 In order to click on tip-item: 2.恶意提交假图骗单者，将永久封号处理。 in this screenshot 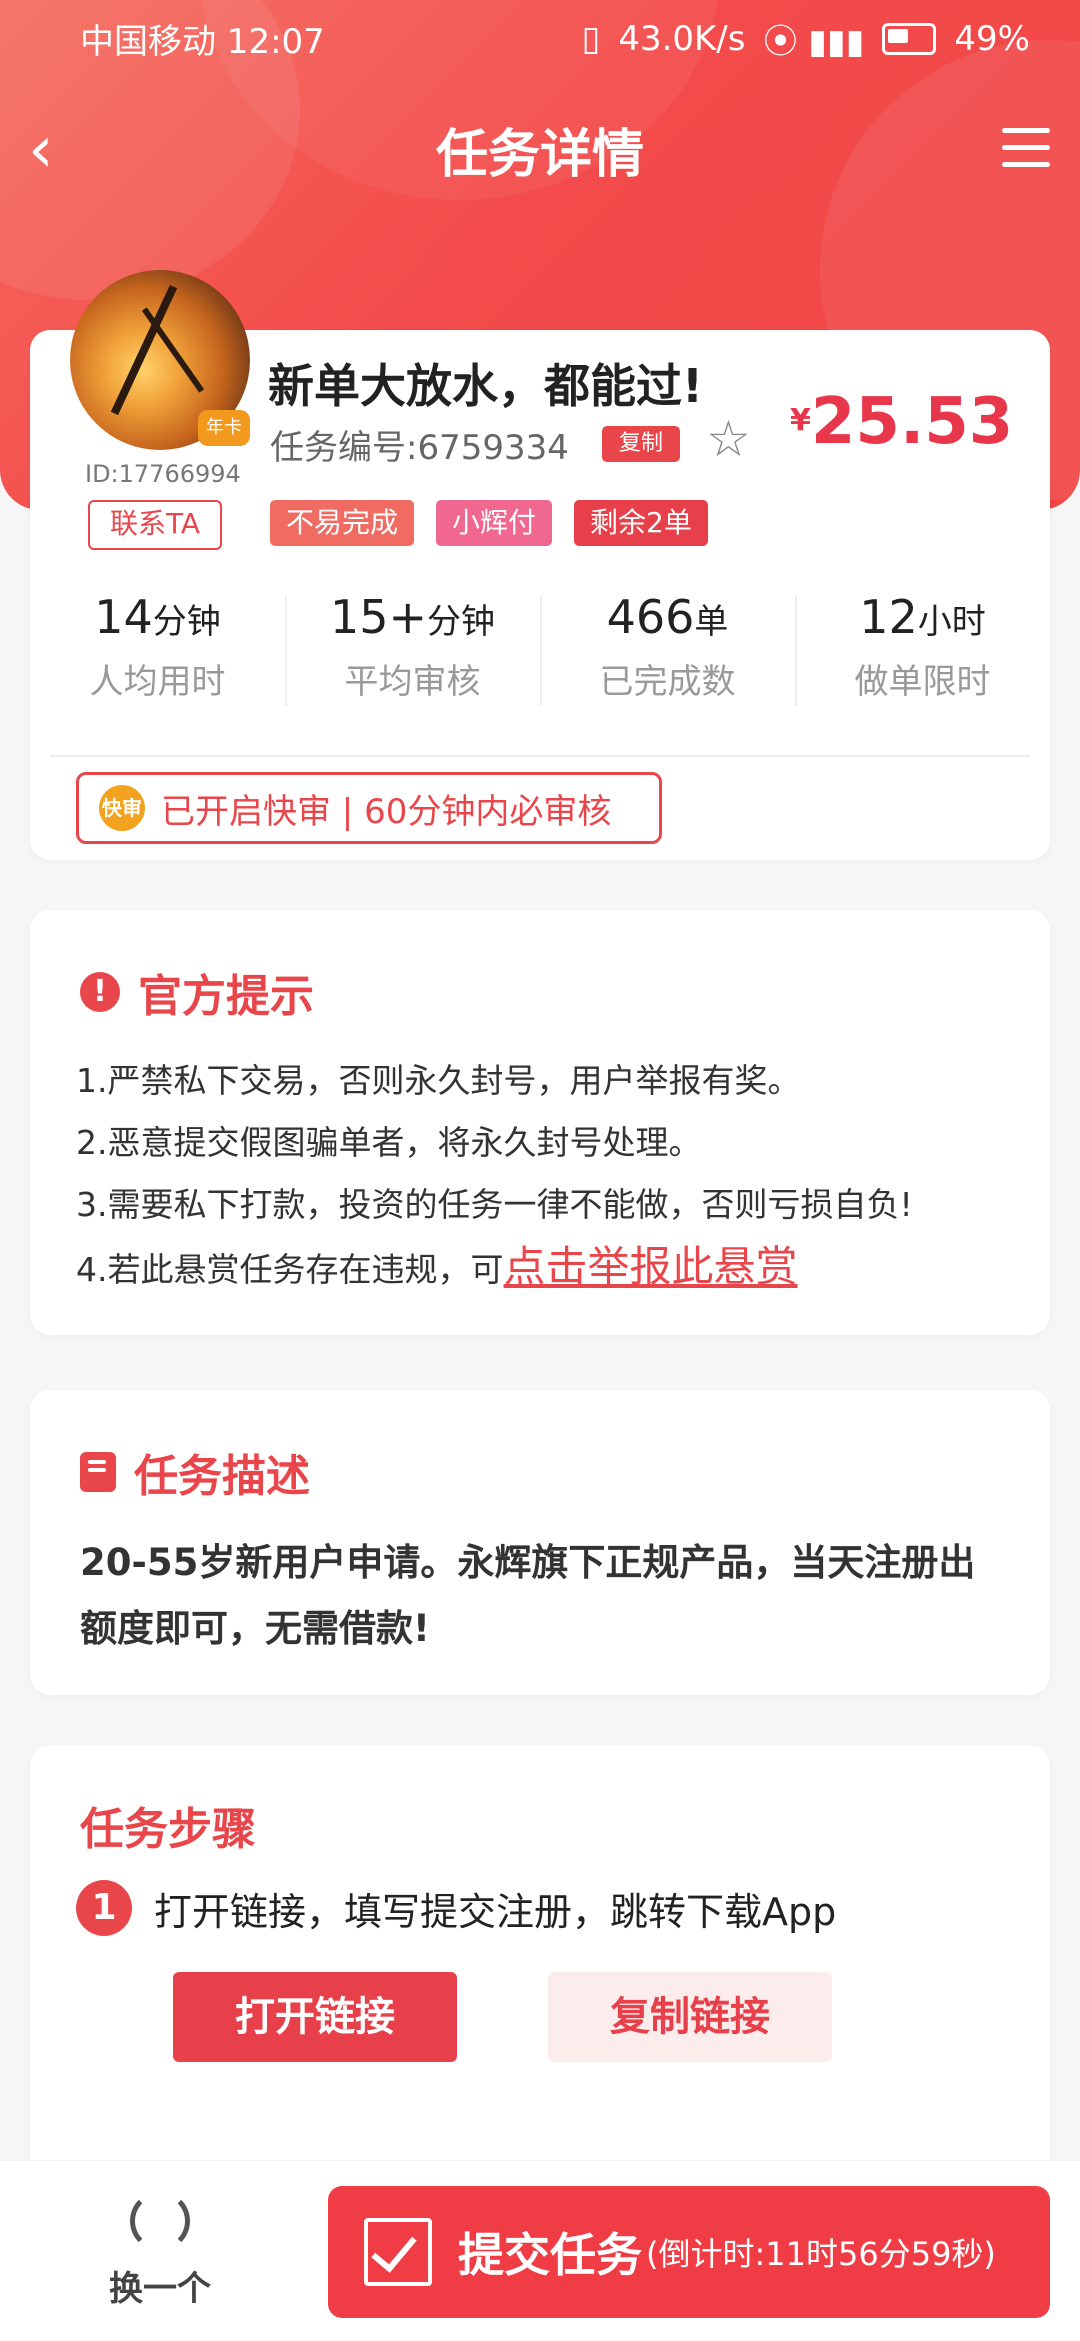, I will do `click(389, 1142)`.